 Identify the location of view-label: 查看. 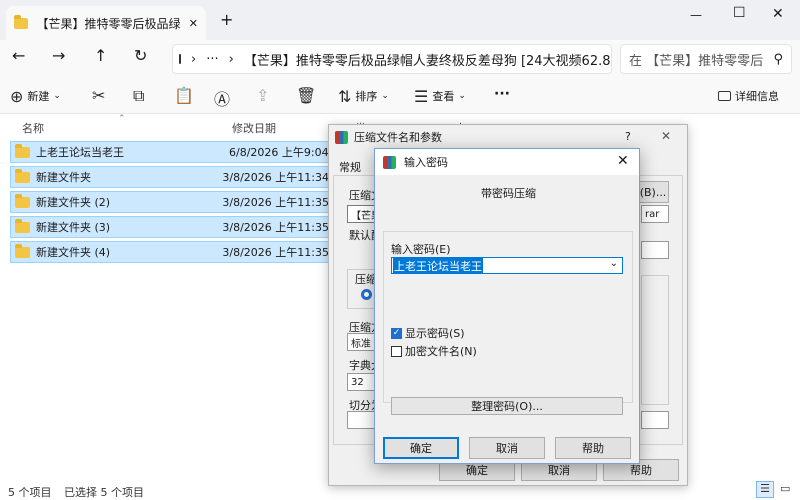
(443, 96).